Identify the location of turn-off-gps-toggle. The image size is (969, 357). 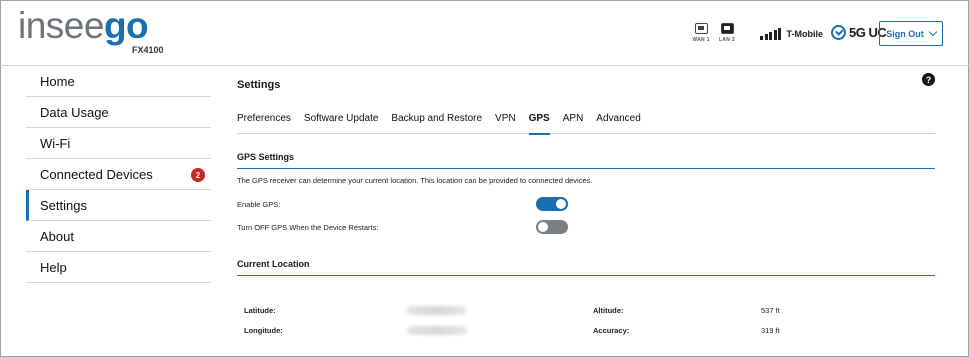
(552, 227).